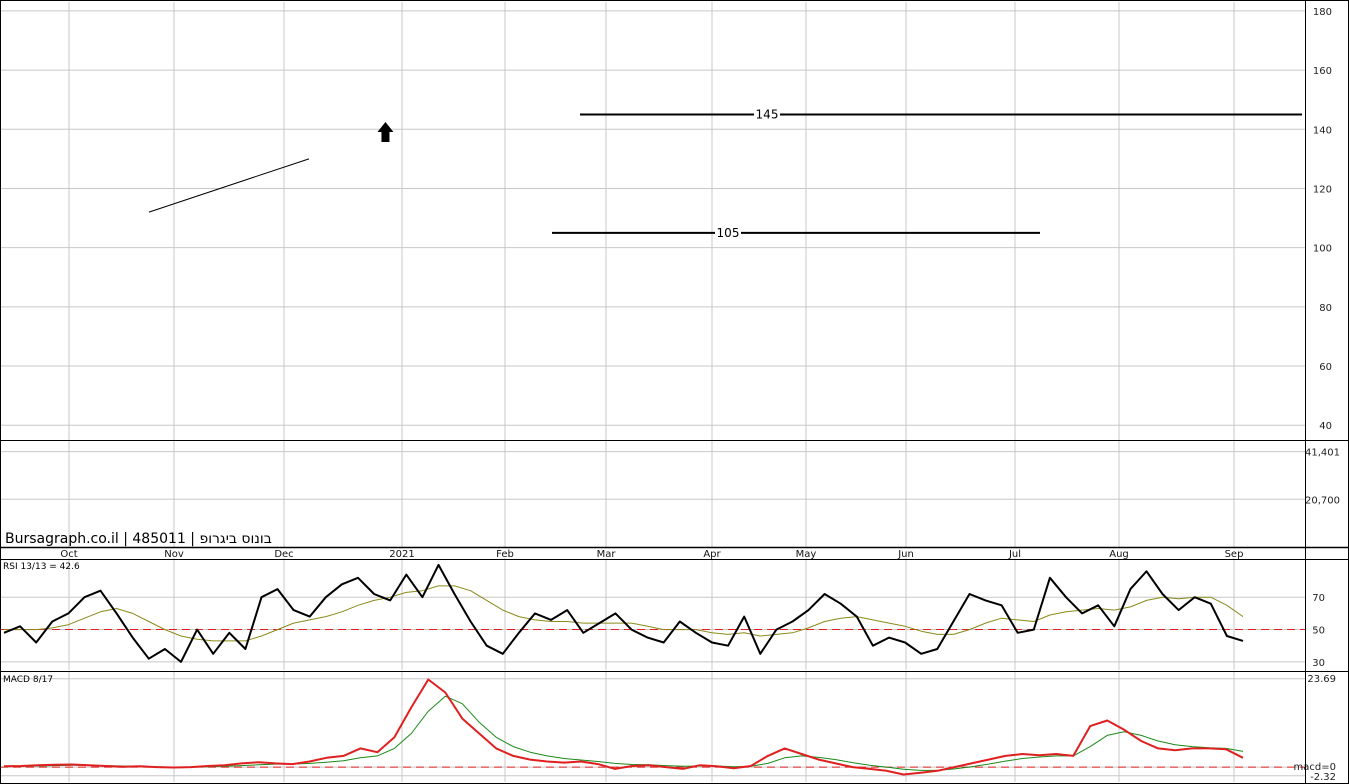 The height and width of the screenshot is (784, 1349). I want to click on price-tick-label: 160, so click(1322, 71).